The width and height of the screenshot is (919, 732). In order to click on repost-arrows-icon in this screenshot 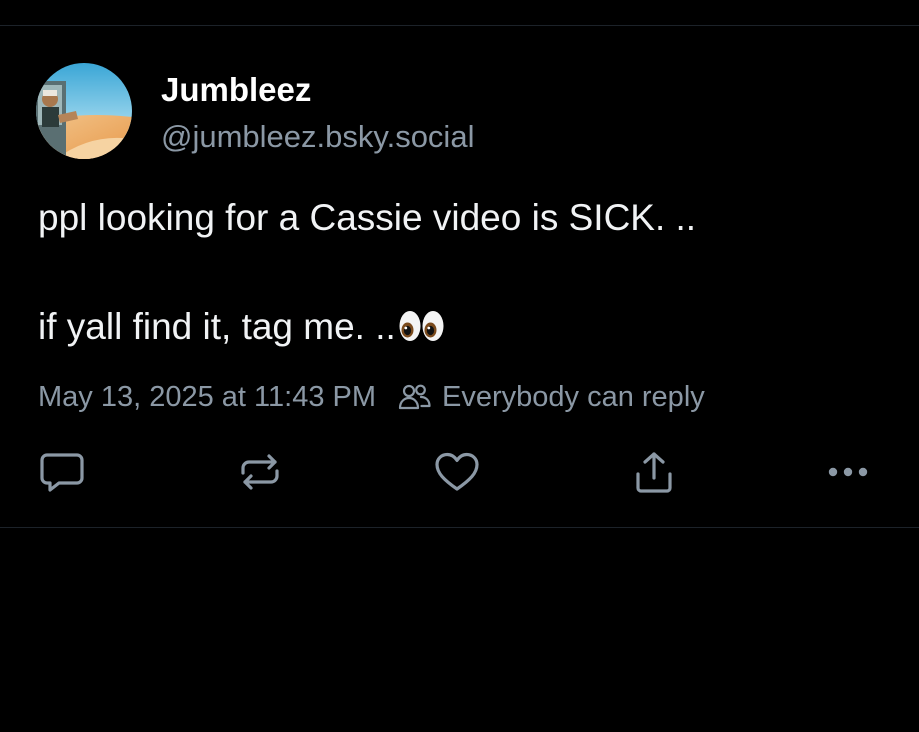, I will do `click(260, 472)`.